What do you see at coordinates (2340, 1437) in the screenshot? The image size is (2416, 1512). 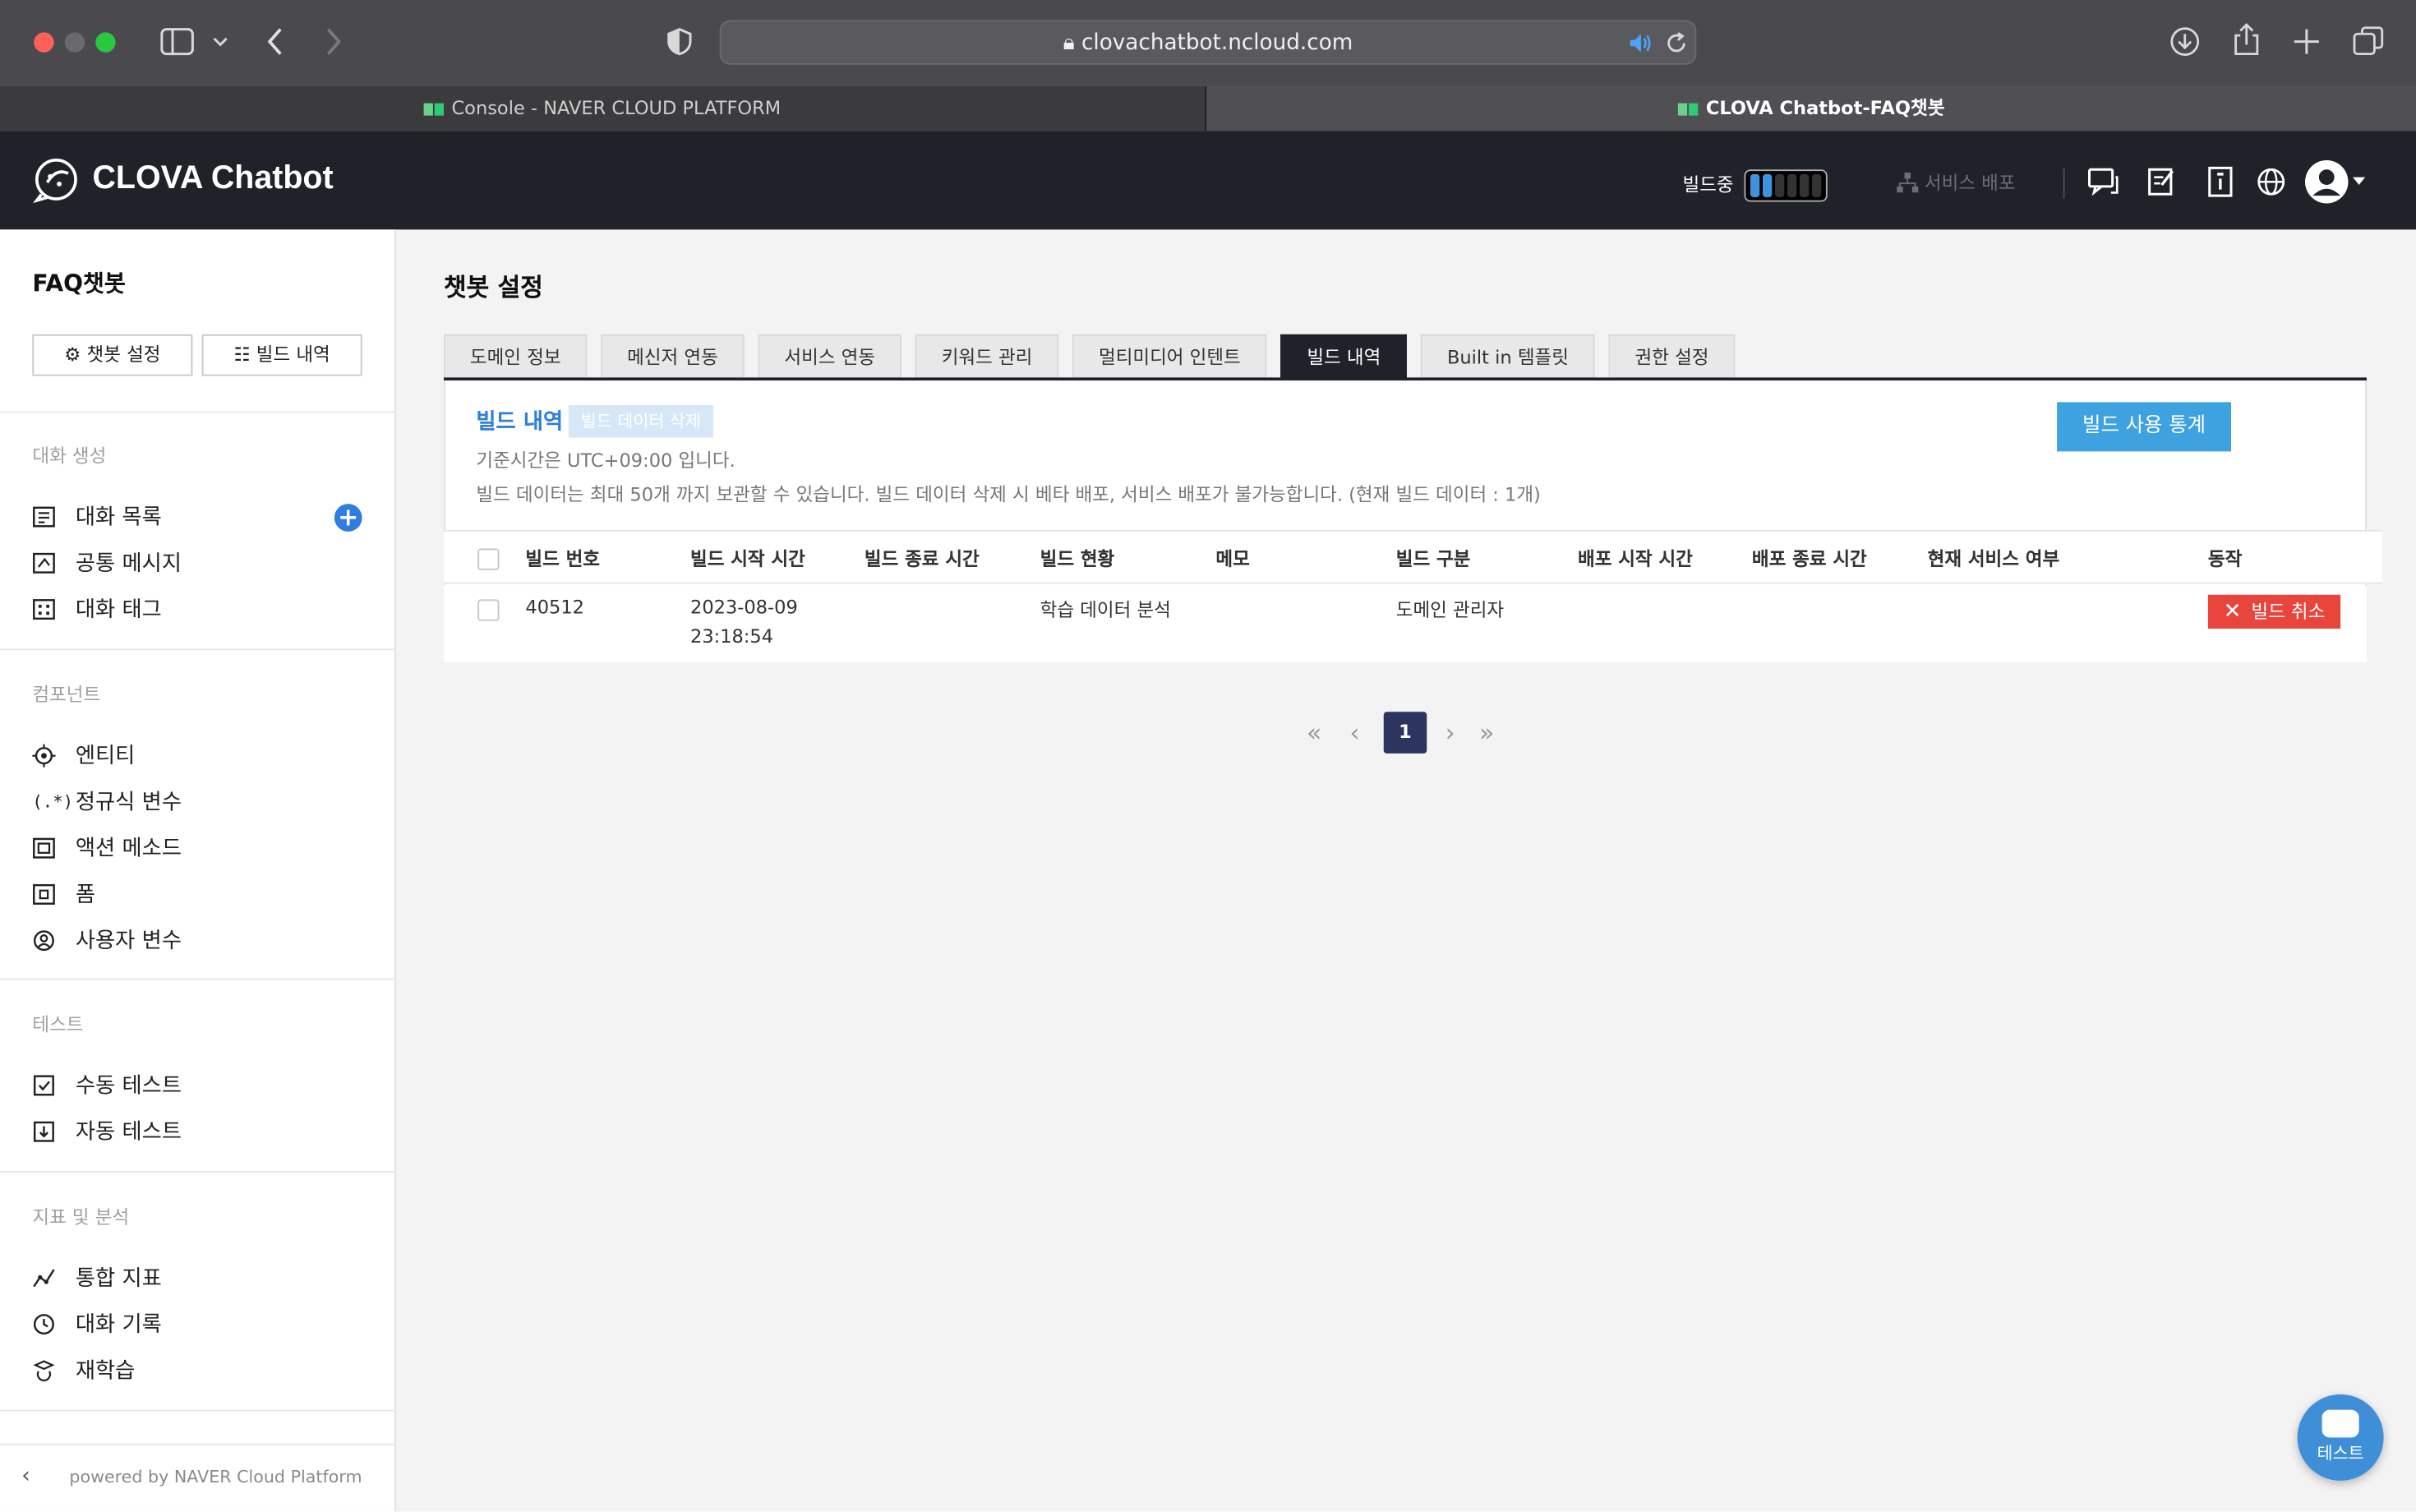 I see `test-chat-button: 테스트` at bounding box center [2340, 1437].